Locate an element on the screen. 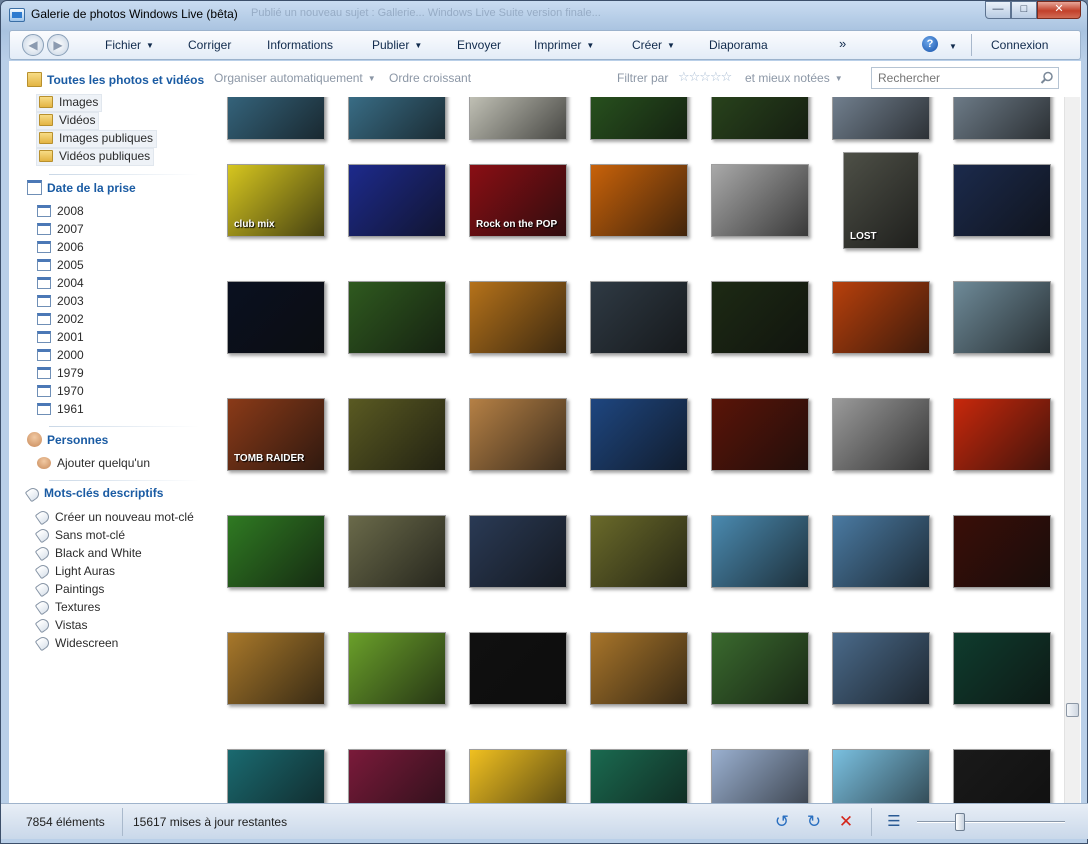  maximize-button: □ is located at coordinates (1024, 10).